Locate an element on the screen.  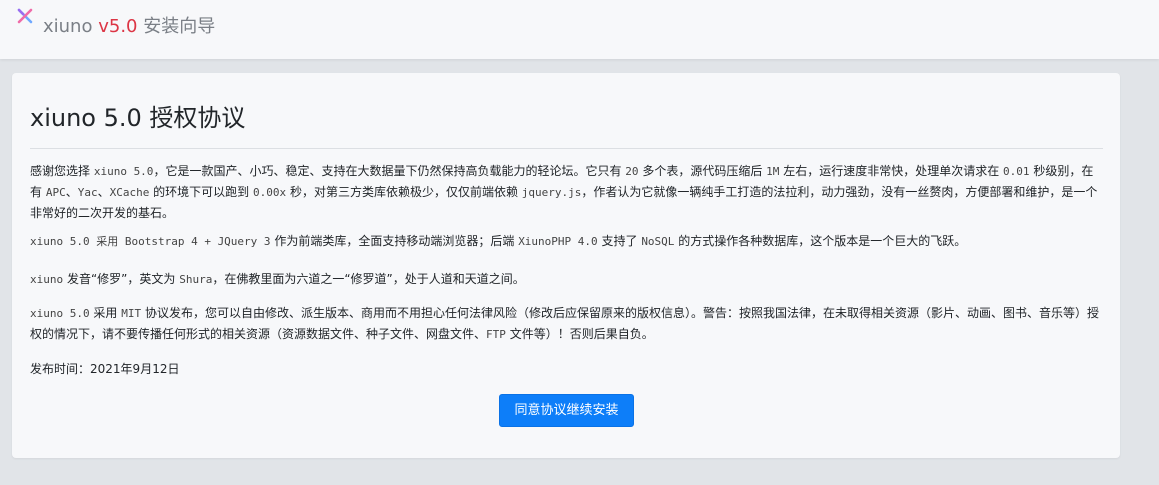
license-code: MIT is located at coordinates (131, 313).